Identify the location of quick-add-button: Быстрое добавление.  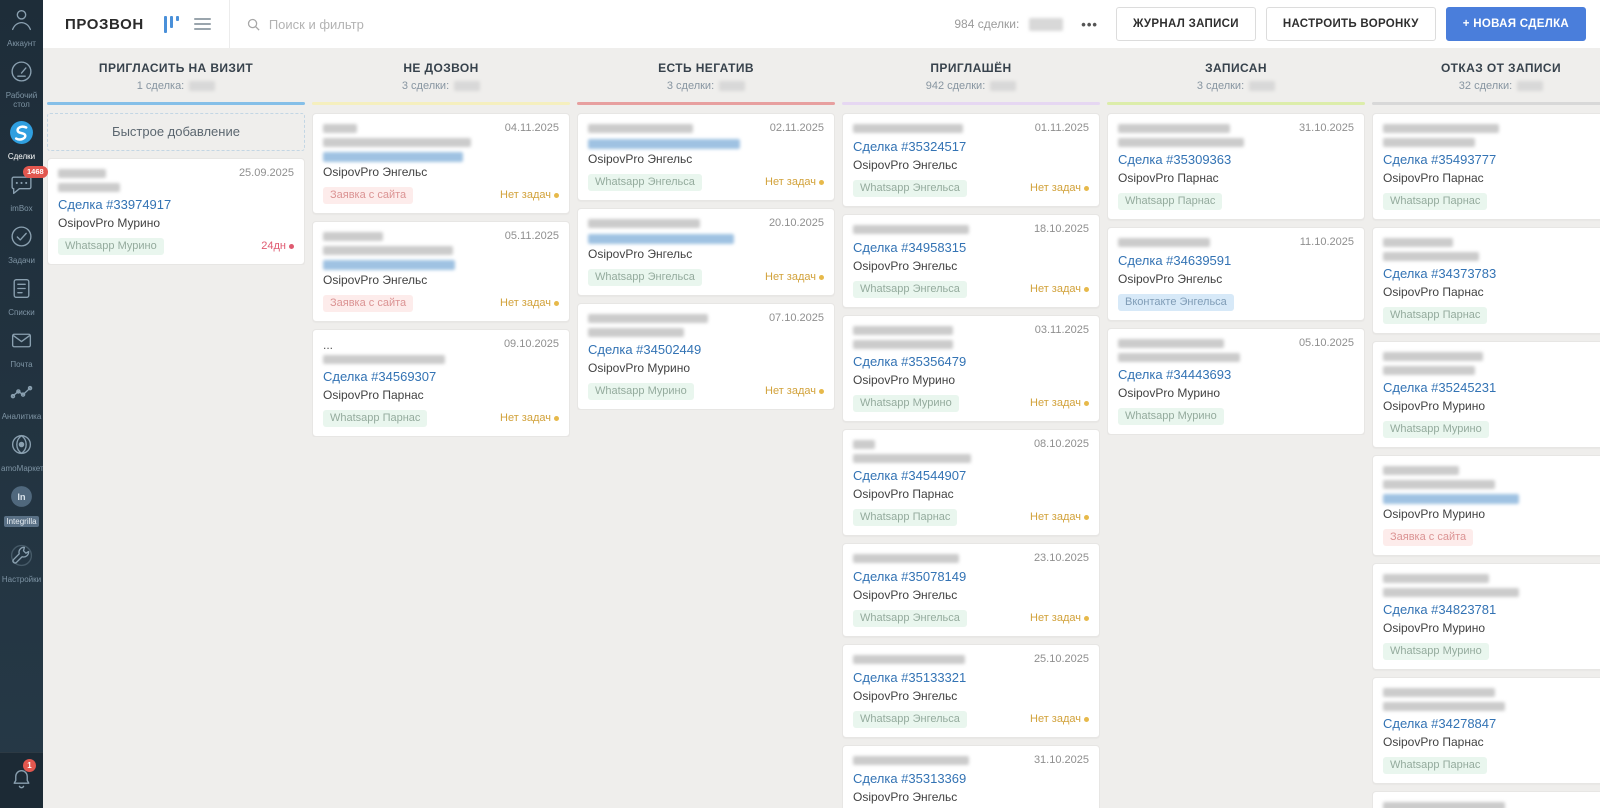
(176, 132).